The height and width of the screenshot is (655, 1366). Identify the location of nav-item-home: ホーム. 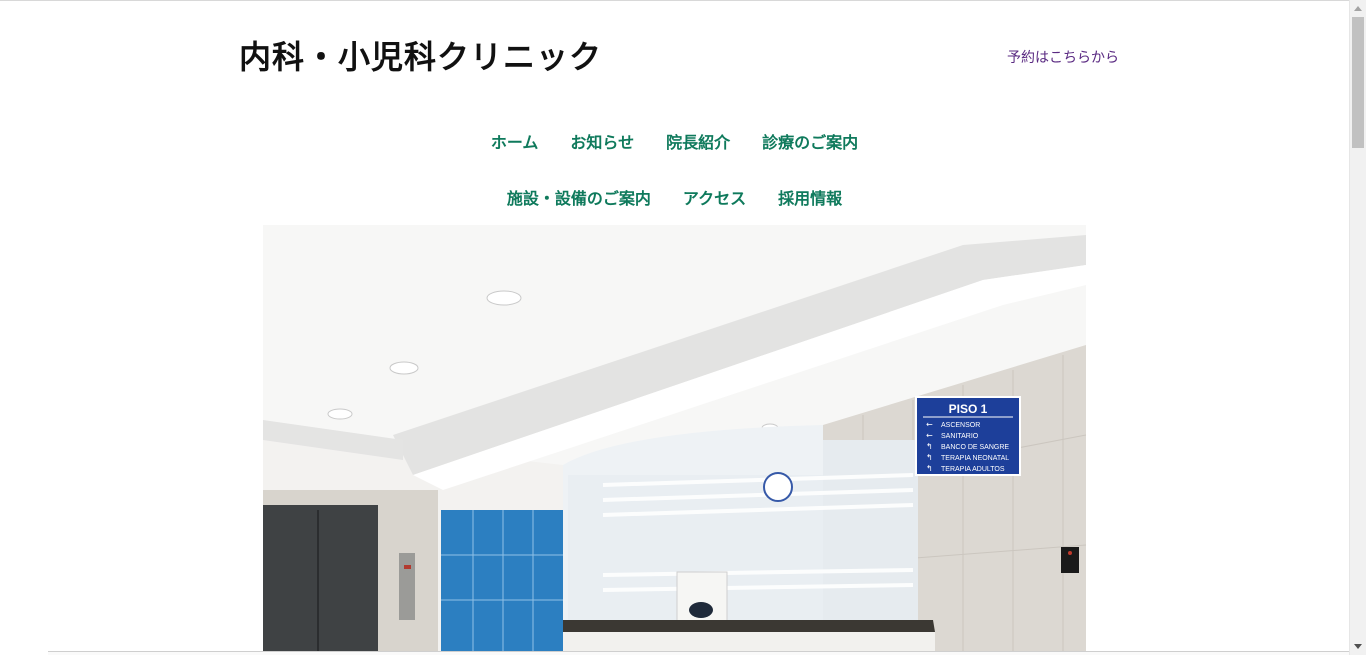
(515, 141).